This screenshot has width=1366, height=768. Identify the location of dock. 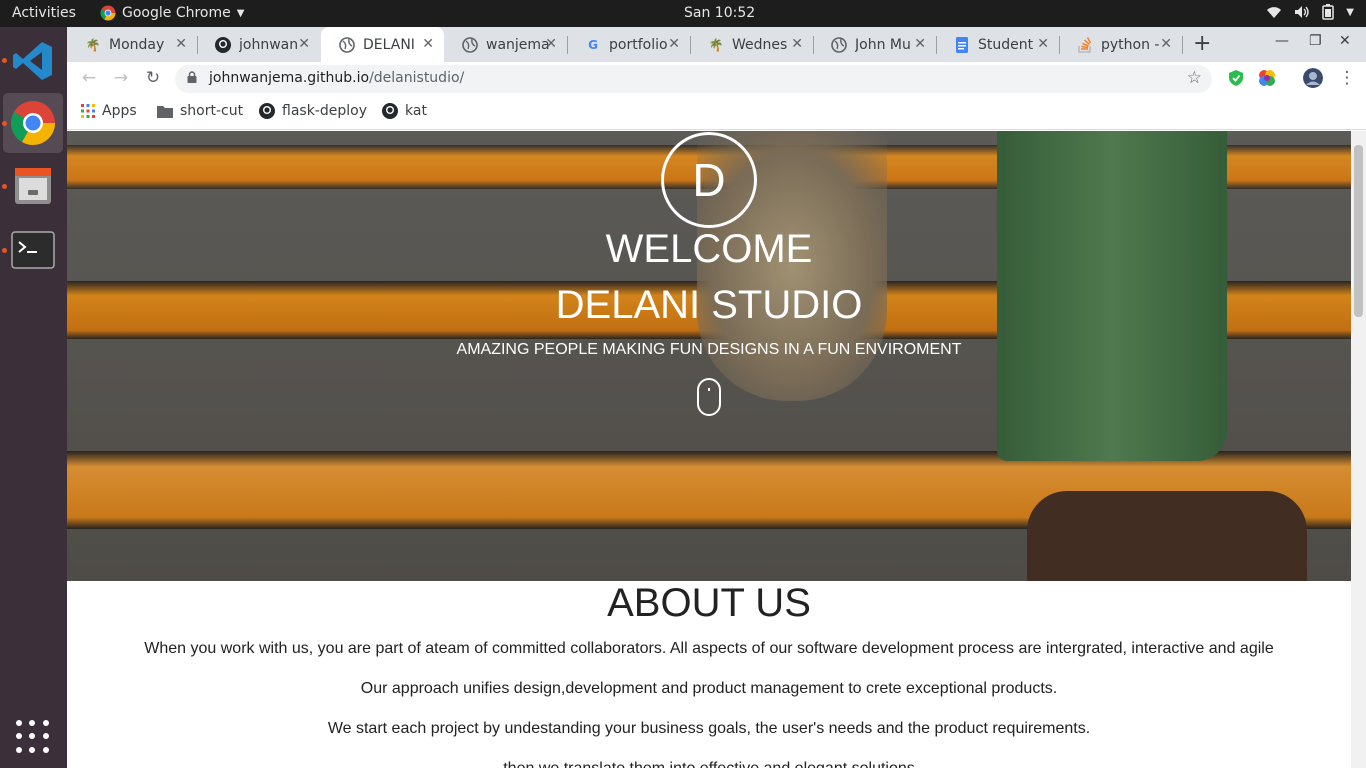
(33, 397).